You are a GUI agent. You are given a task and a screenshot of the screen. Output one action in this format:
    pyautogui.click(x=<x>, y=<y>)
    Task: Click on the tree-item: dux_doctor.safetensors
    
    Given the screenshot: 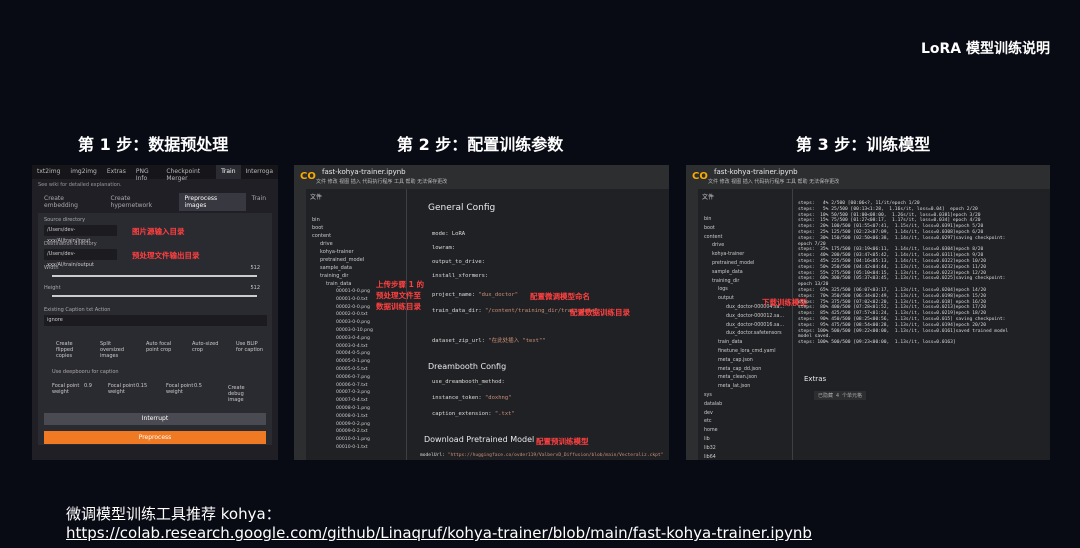 What is the action you would take?
    pyautogui.click(x=754, y=333)
    